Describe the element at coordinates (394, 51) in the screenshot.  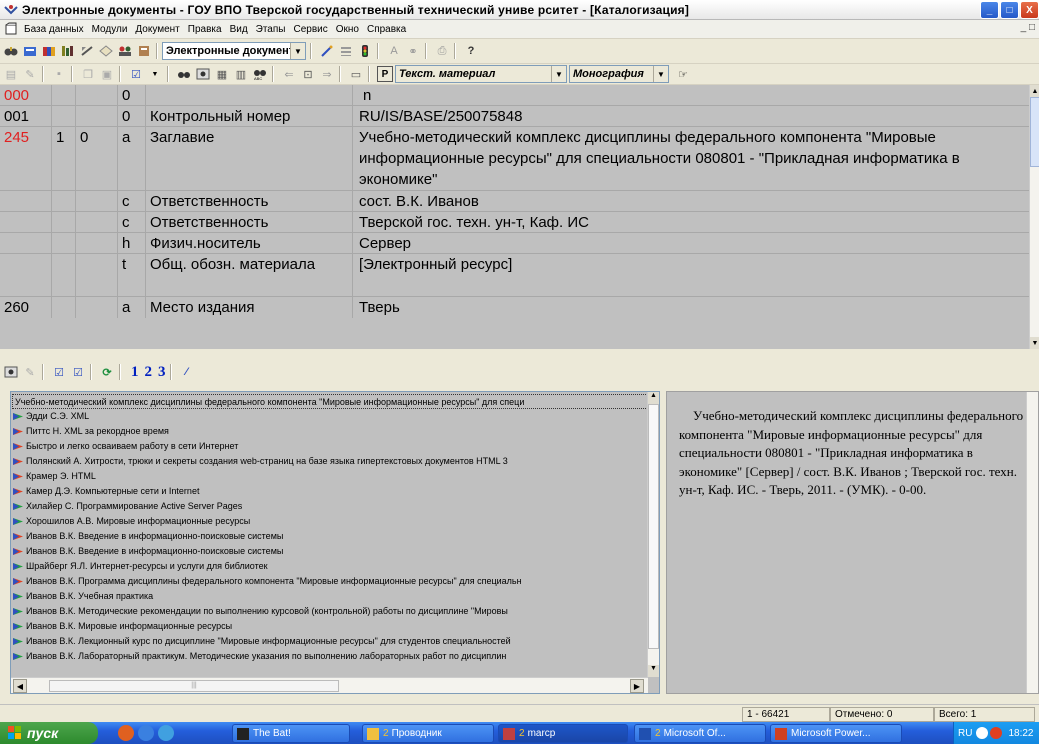
I see `font-icon: A` at that location.